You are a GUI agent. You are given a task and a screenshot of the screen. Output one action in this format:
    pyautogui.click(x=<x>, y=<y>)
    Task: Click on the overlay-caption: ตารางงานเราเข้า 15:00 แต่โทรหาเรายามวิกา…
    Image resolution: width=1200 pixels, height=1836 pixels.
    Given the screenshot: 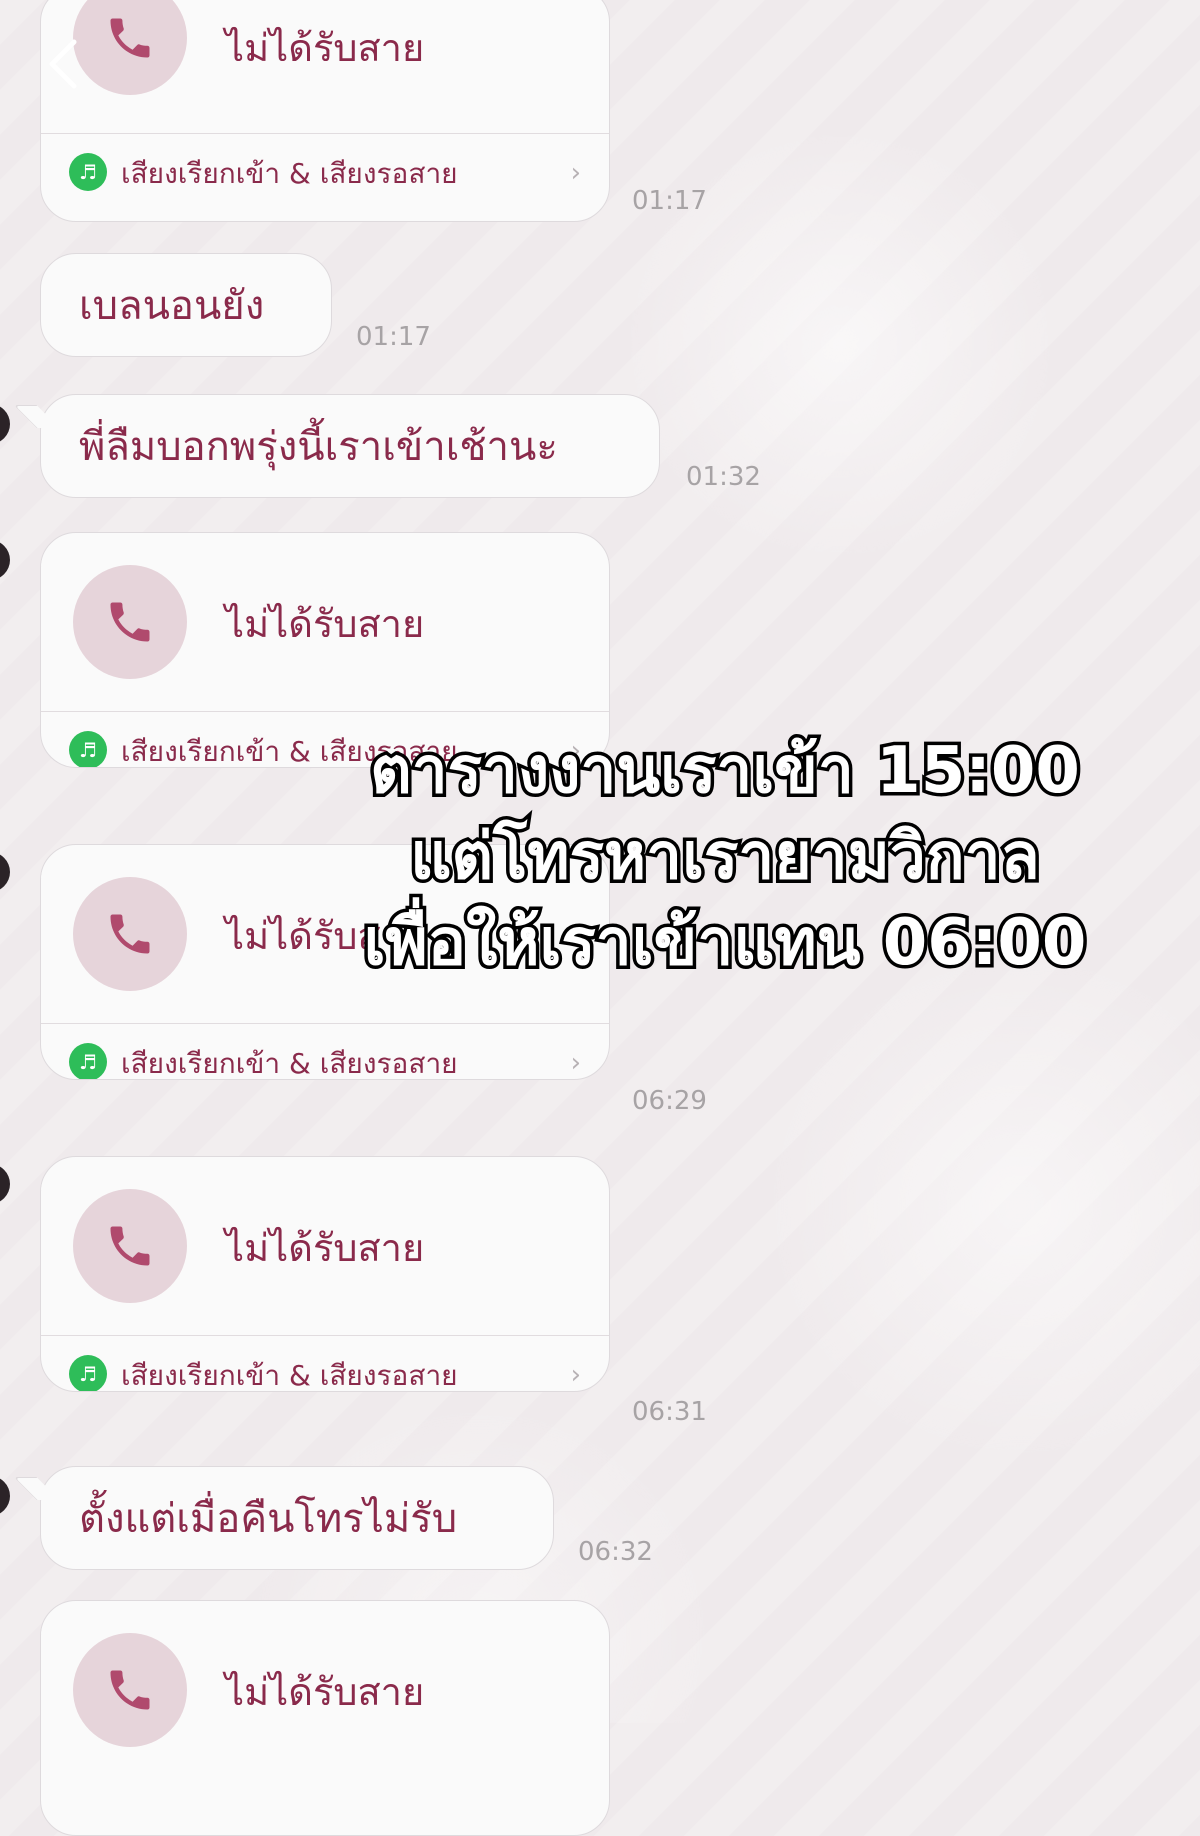 What is the action you would take?
    pyautogui.click(x=725, y=857)
    